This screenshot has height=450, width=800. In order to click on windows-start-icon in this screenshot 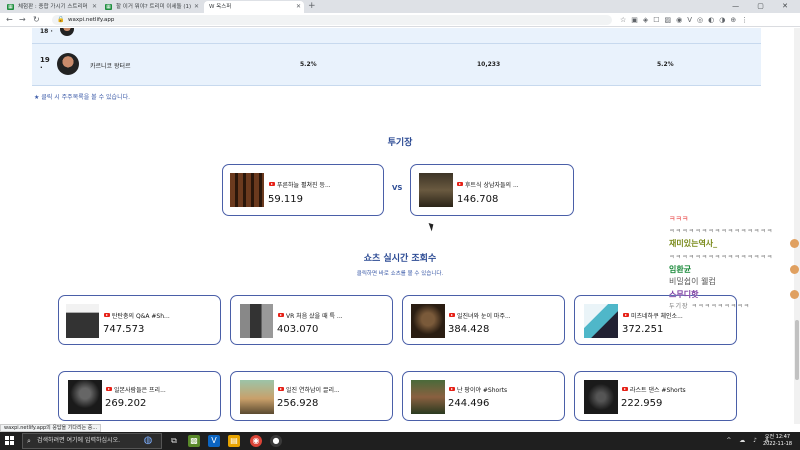, I will do `click(10, 441)`.